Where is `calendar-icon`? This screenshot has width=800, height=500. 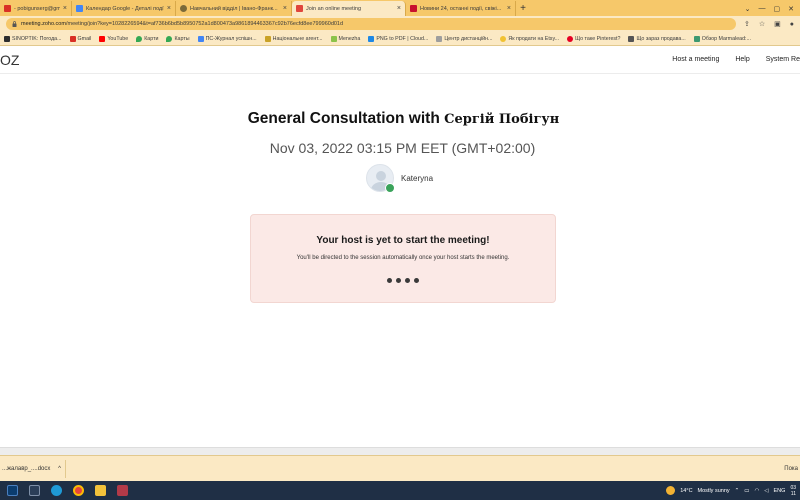
calendar-icon is located at coordinates (79, 8).